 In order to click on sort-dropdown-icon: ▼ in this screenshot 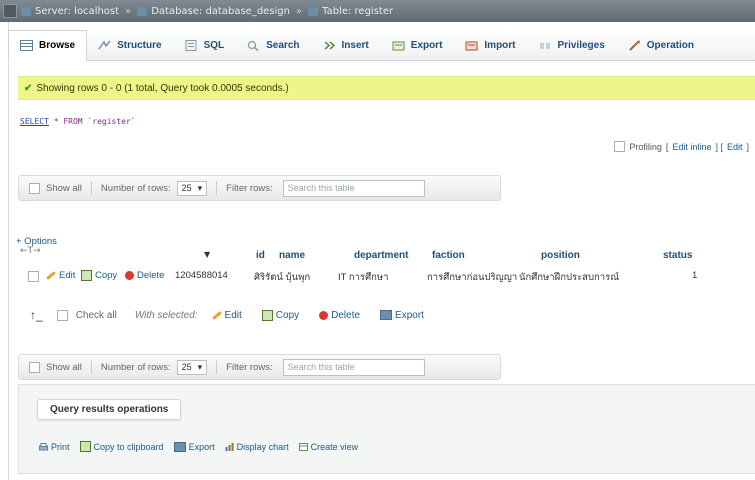, I will do `click(207, 254)`.